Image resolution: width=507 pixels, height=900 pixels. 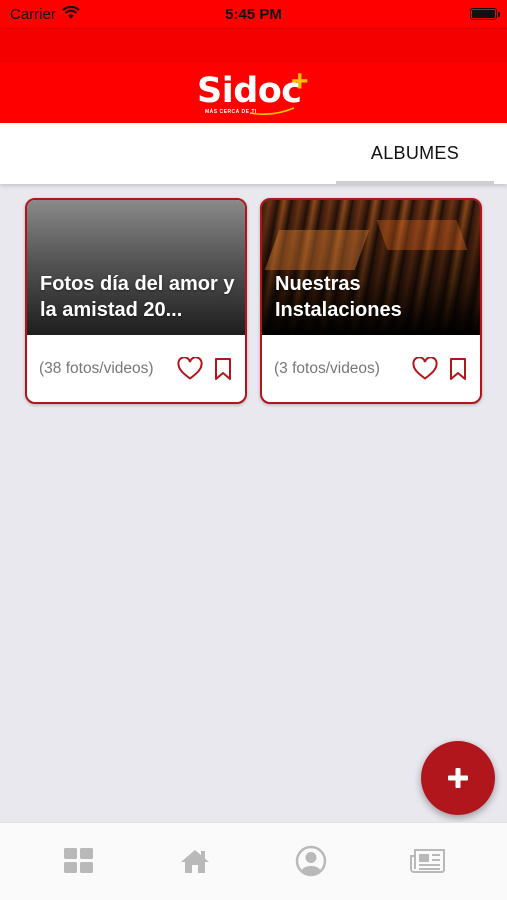 What do you see at coordinates (33, 14) in the screenshot?
I see `carrier-label: Carrier` at bounding box center [33, 14].